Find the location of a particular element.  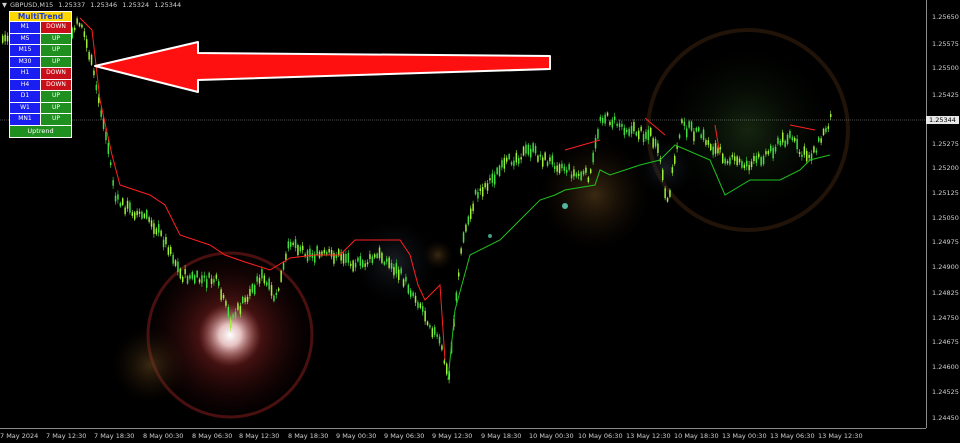

price-tick-label: 1.25125 is located at coordinates (945, 193).